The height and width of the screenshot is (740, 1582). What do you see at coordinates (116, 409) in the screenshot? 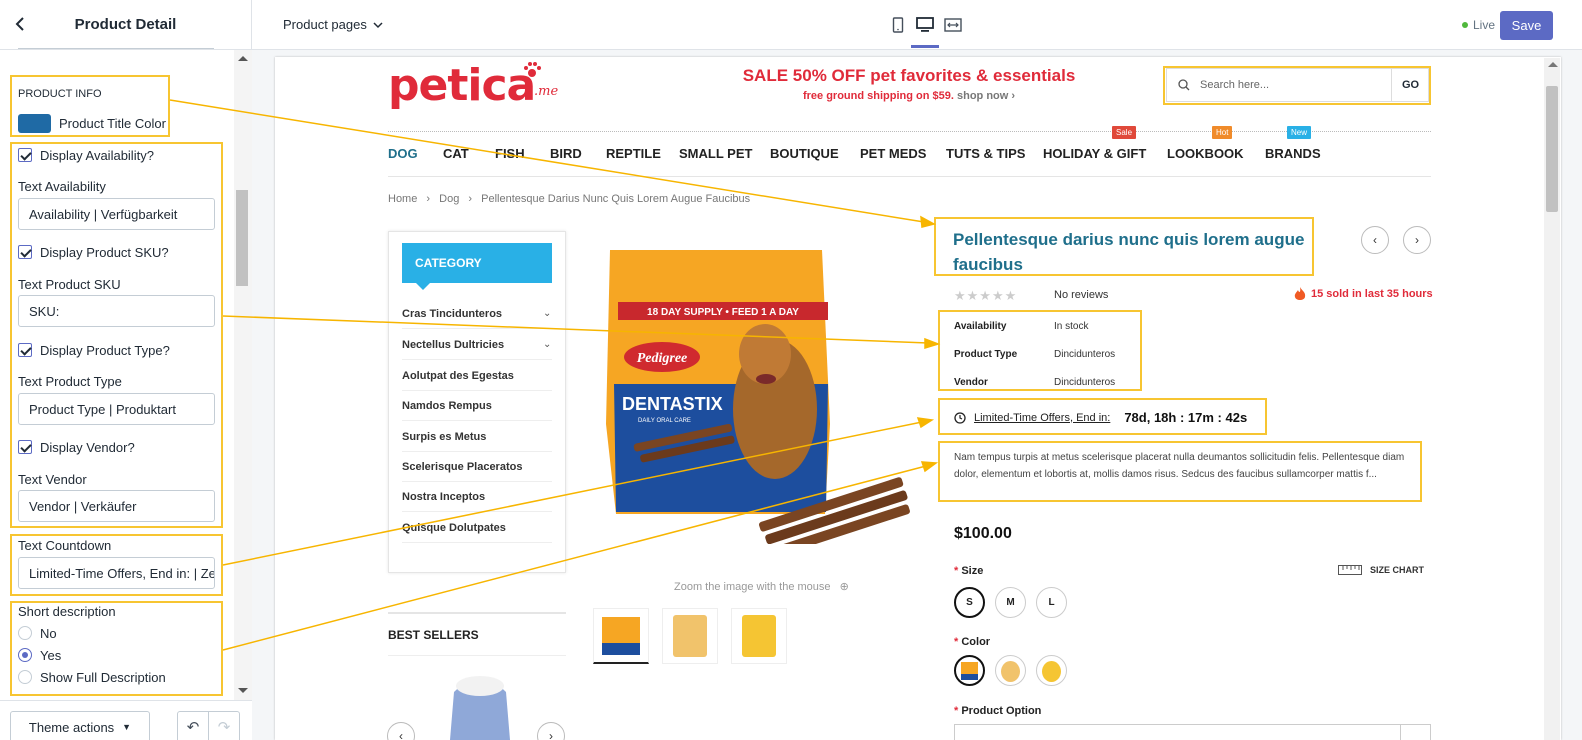
I see `text-type-input: Product Type | Produktart` at bounding box center [116, 409].